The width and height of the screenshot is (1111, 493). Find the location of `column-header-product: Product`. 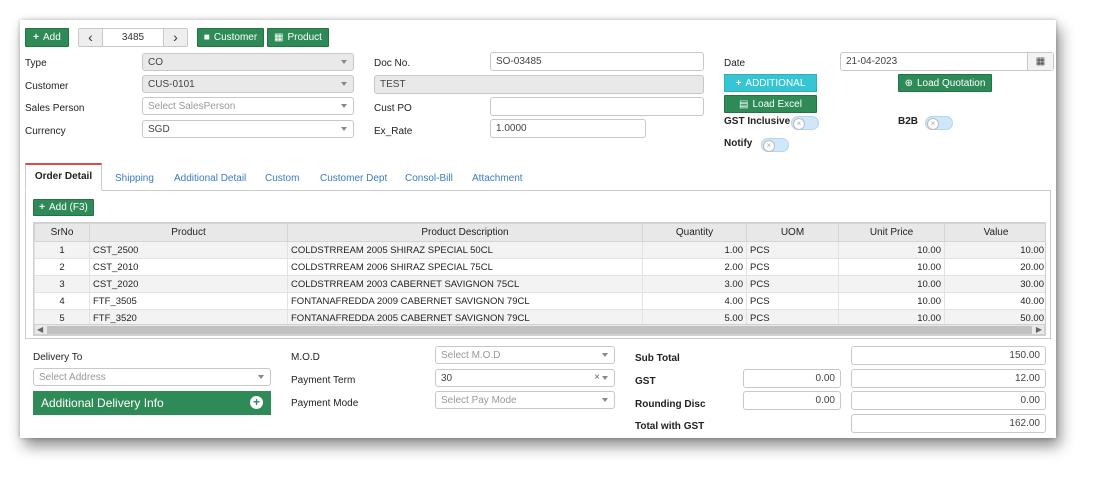

column-header-product: Product is located at coordinates (188, 232).